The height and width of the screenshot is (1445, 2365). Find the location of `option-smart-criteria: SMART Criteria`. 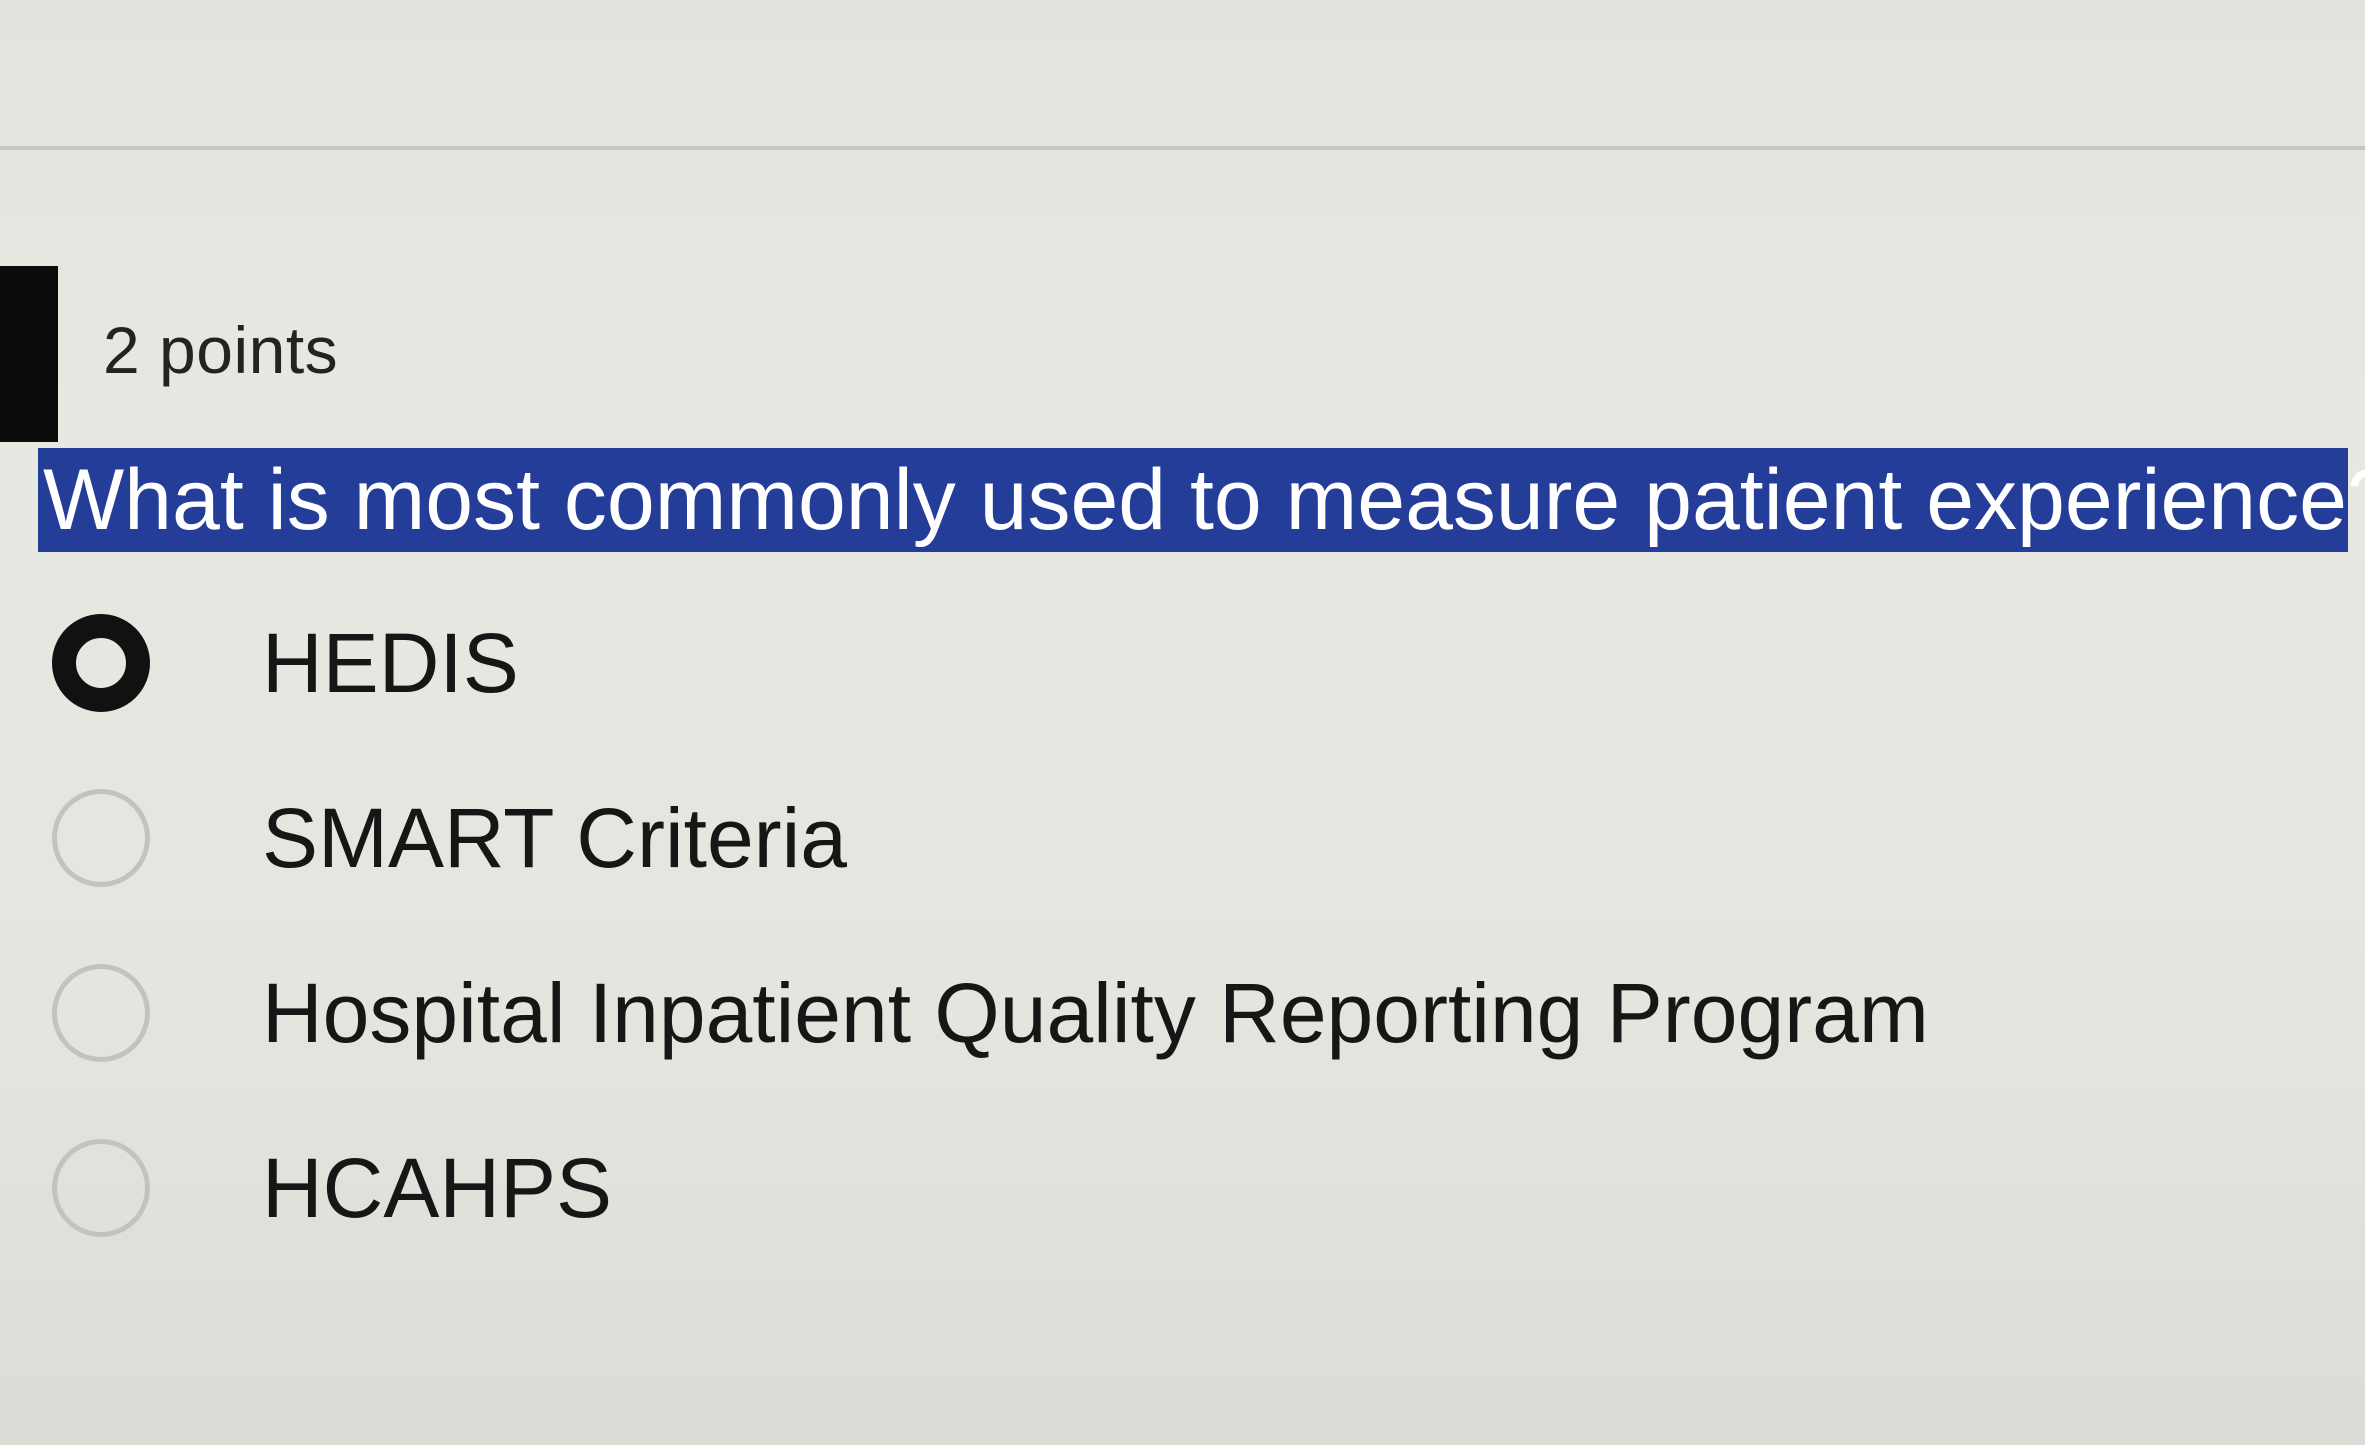

option-smart-criteria: SMART Criteria is located at coordinates (1100, 837).